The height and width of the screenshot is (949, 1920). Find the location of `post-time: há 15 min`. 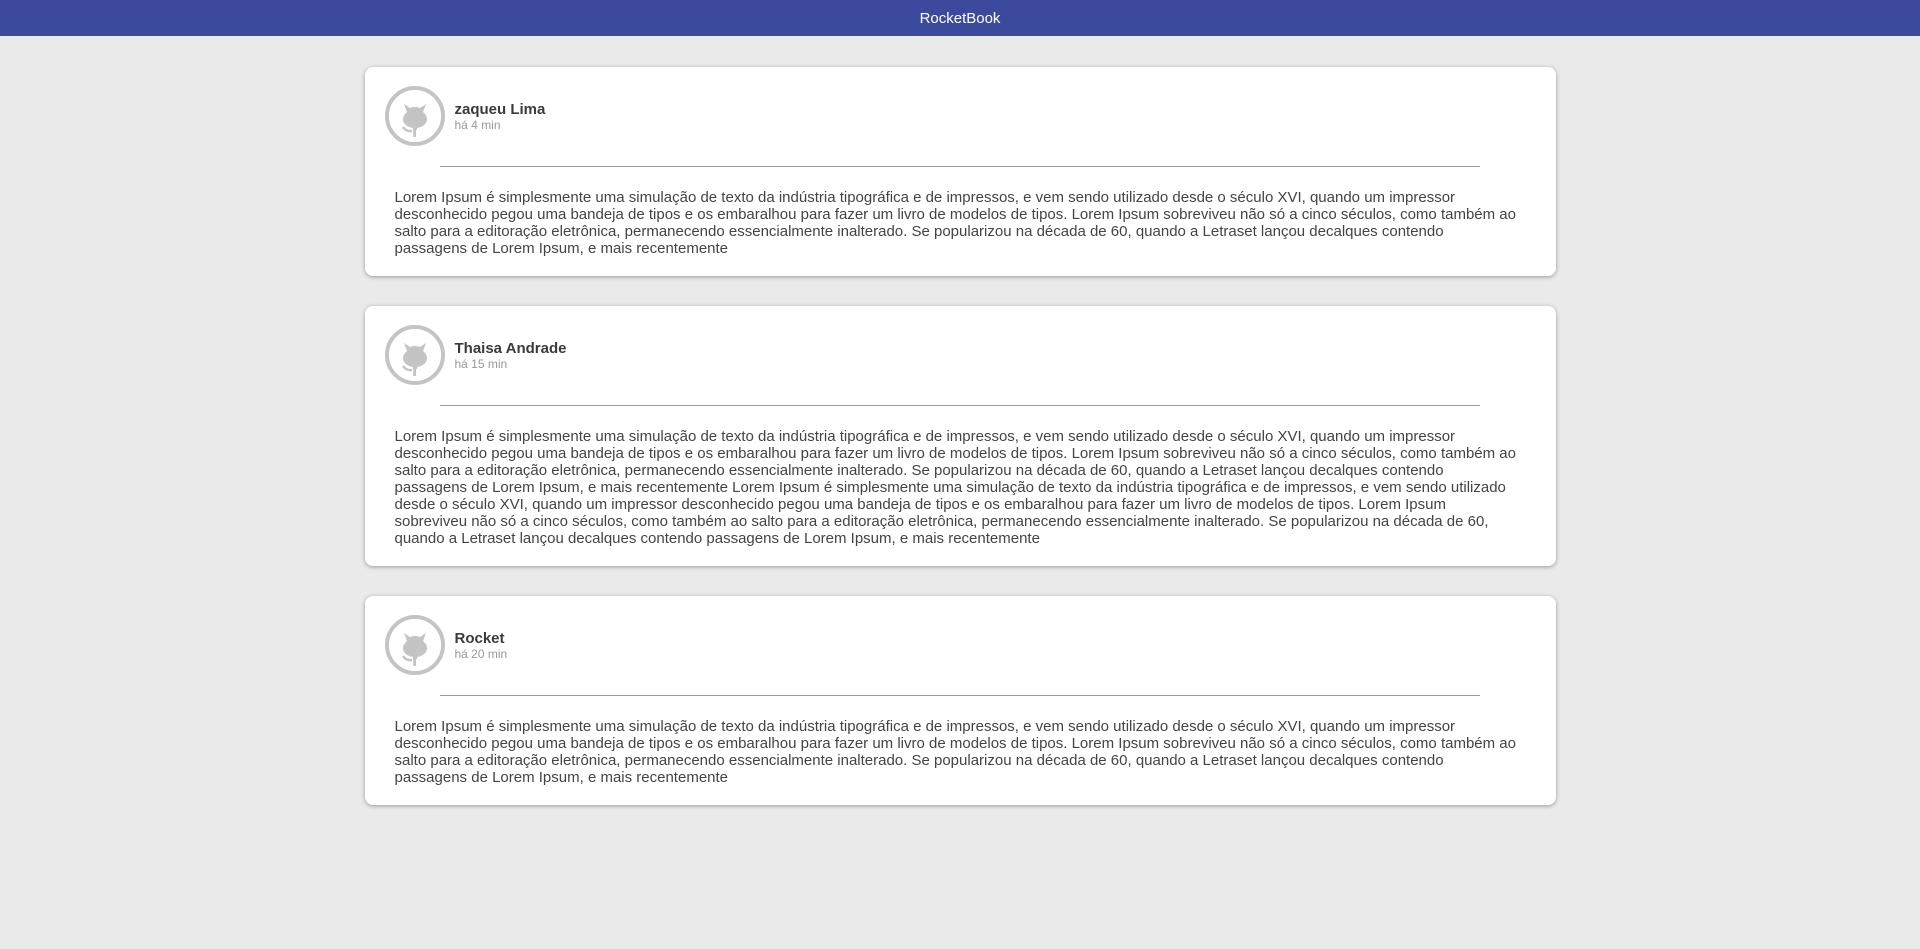

post-time: há 15 min is located at coordinates (481, 363).